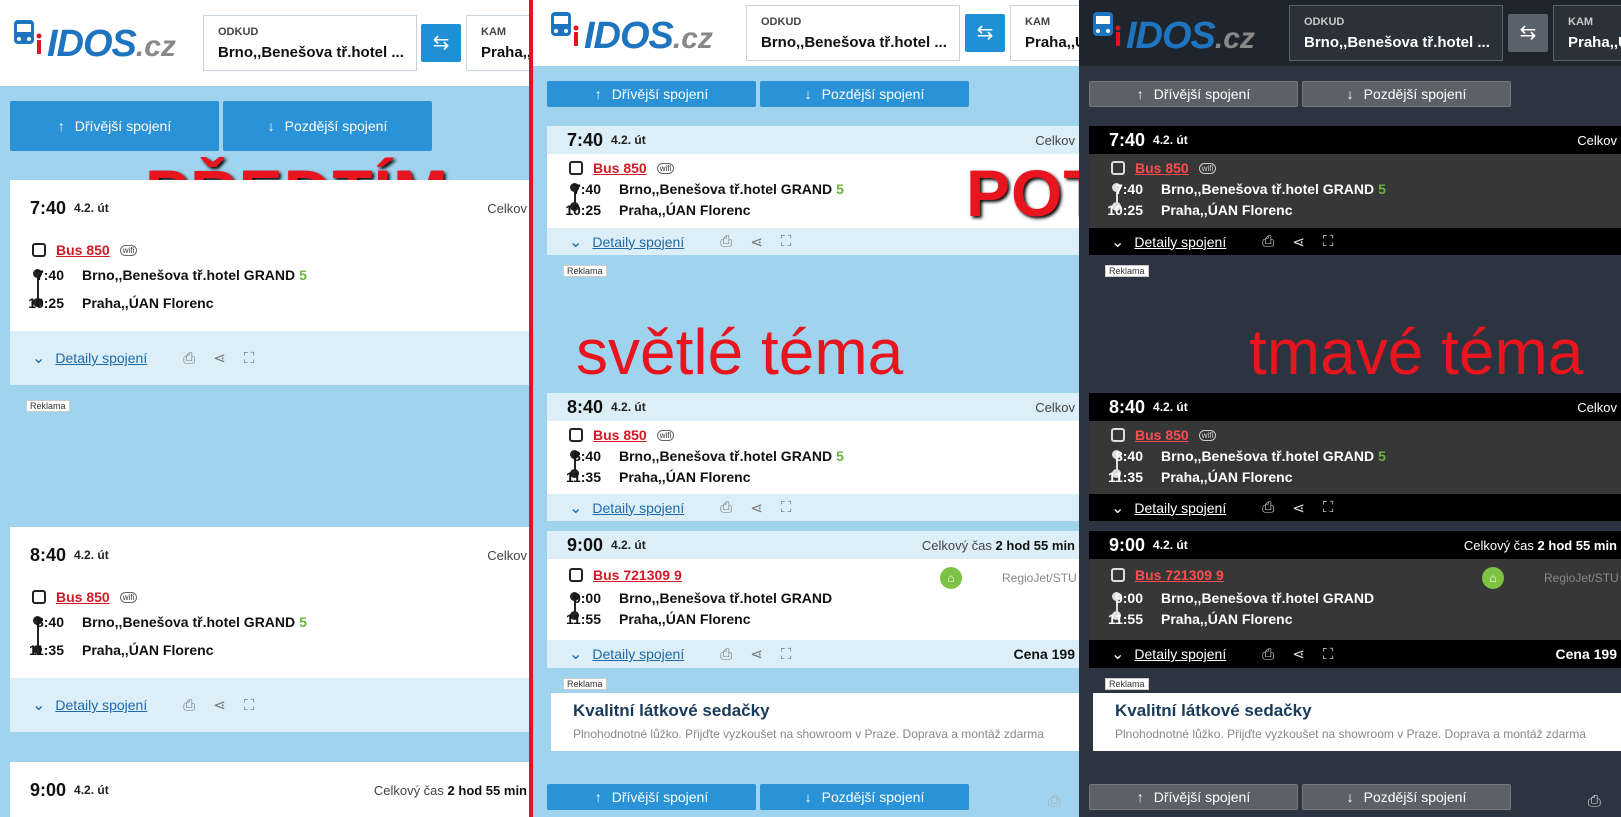 The height and width of the screenshot is (817, 1621). Describe the element at coordinates (576, 575) in the screenshot. I see `bus-icon` at that location.